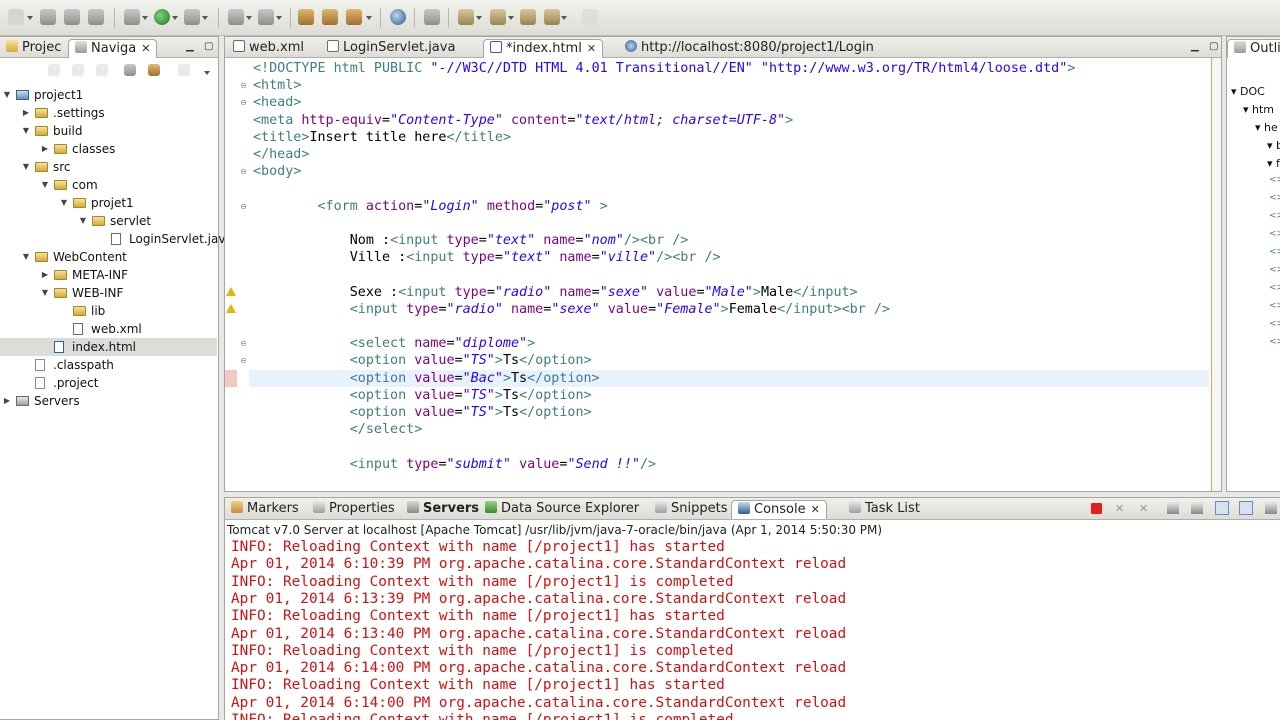 The width and height of the screenshot is (1280, 720). I want to click on code-line: </select>, so click(338, 429).